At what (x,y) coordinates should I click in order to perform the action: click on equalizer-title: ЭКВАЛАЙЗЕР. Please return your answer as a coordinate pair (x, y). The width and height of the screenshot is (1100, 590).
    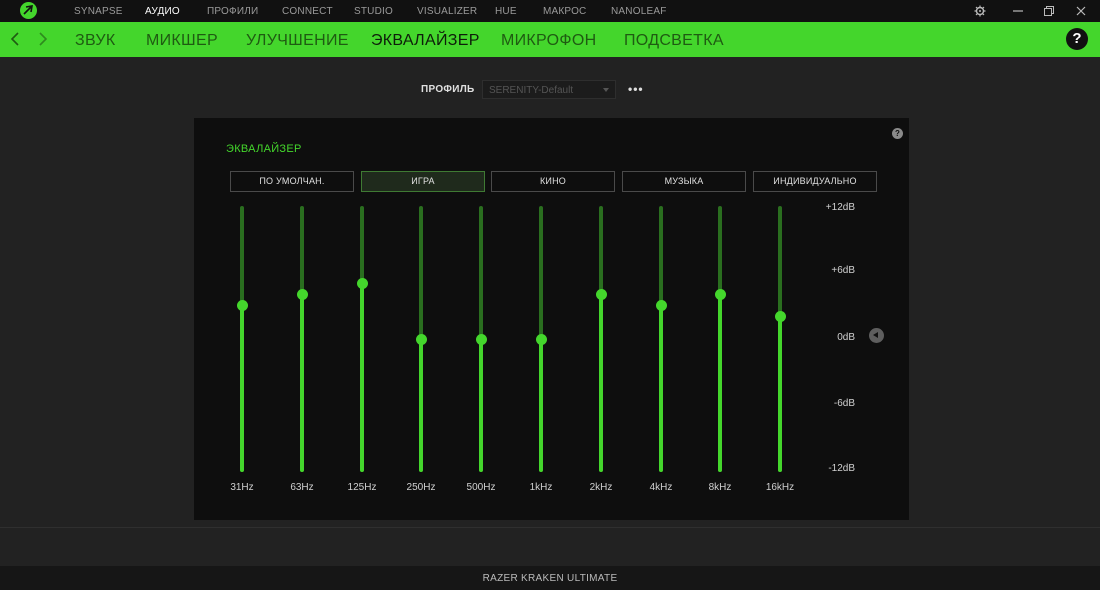
    Looking at the image, I should click on (264, 149).